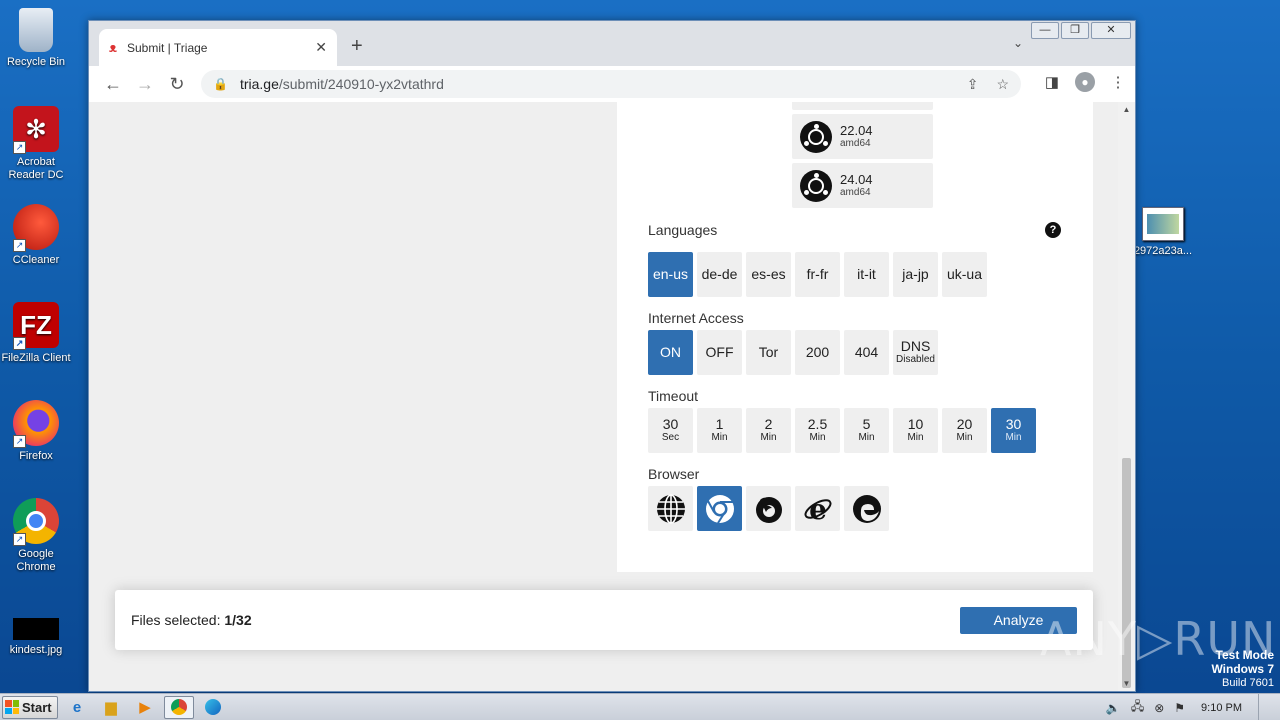 This screenshot has width=1280, height=720. I want to click on reload-icon: ↻, so click(177, 84).